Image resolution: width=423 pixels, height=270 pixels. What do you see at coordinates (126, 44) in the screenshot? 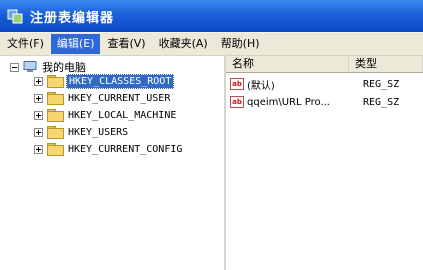
I see `menu-view: 查看(V)` at bounding box center [126, 44].